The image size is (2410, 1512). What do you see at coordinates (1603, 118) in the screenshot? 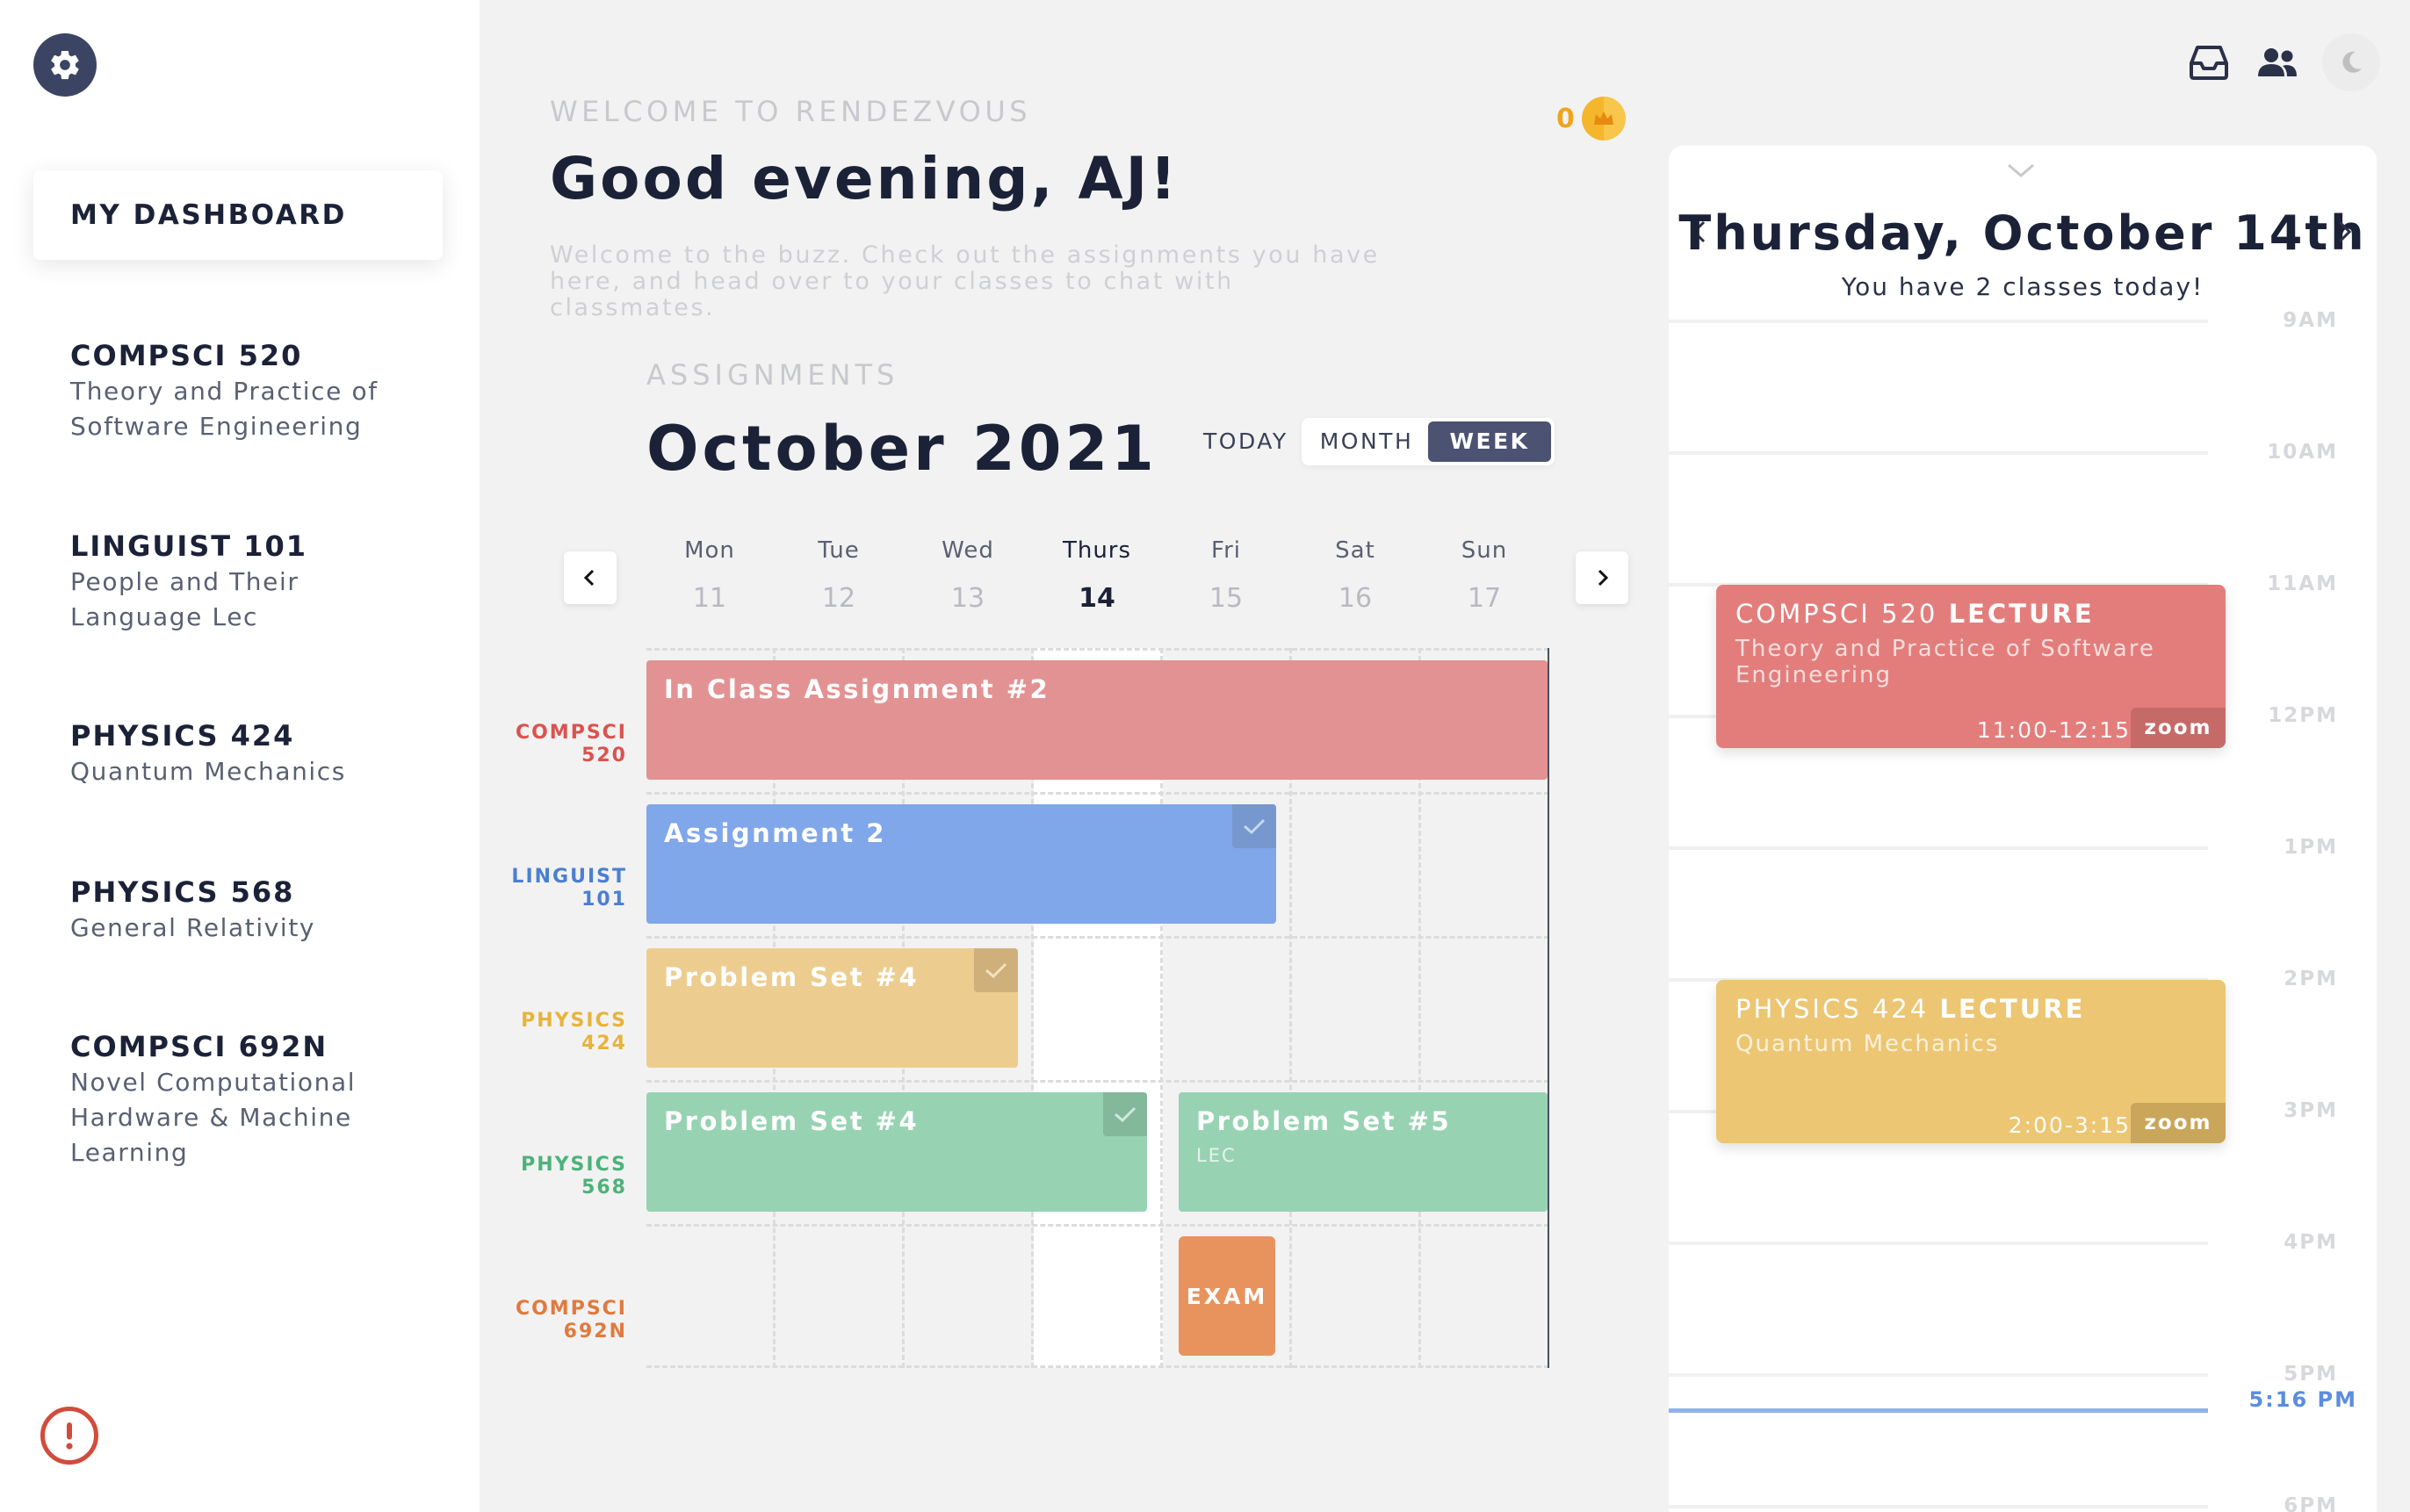
I see `coin-icon` at bounding box center [1603, 118].